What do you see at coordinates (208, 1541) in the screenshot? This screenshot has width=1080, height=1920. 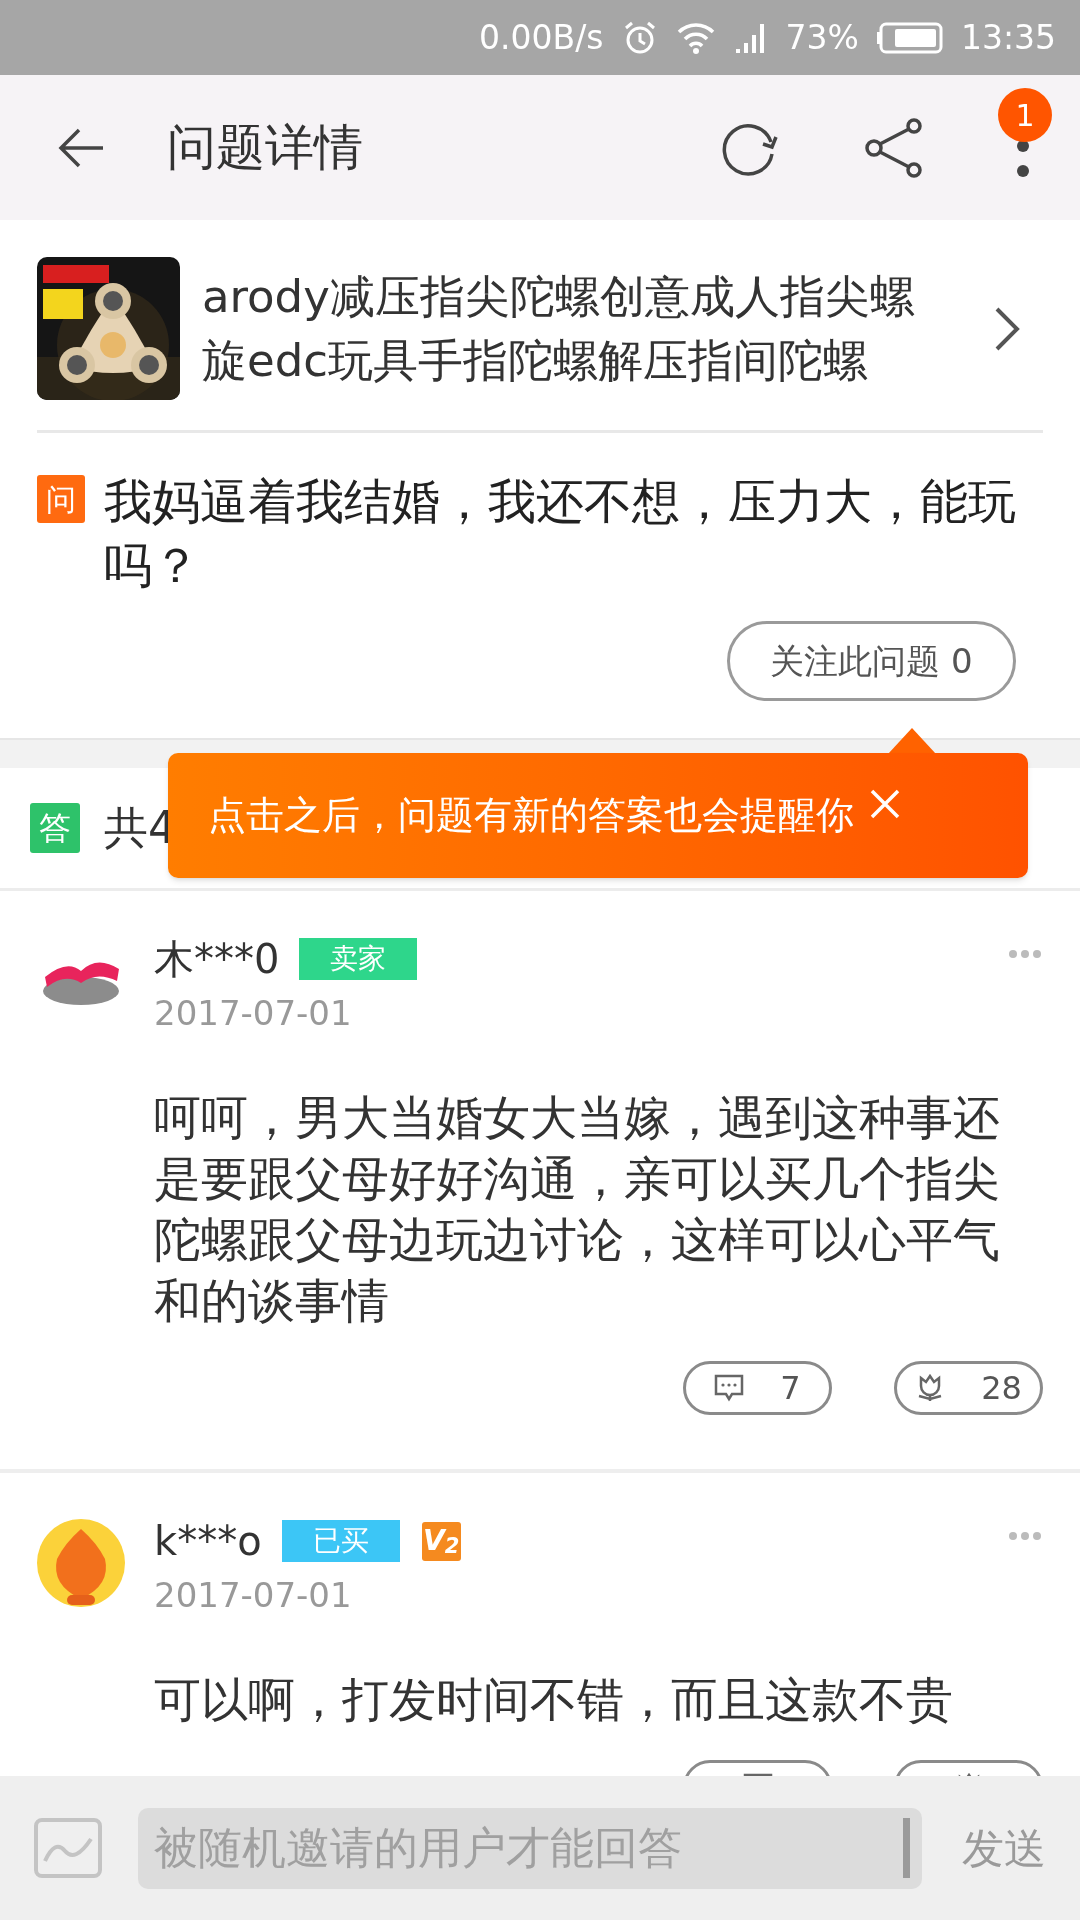 I see `user-name: k***o` at bounding box center [208, 1541].